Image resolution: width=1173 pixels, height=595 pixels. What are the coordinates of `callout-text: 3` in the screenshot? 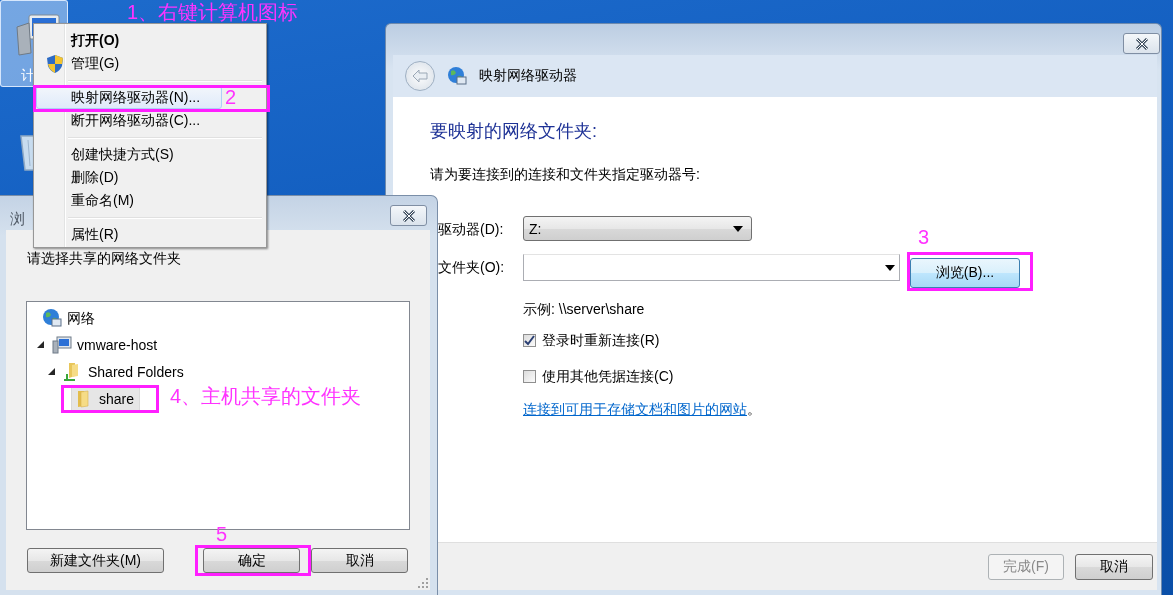 It's located at (924, 237).